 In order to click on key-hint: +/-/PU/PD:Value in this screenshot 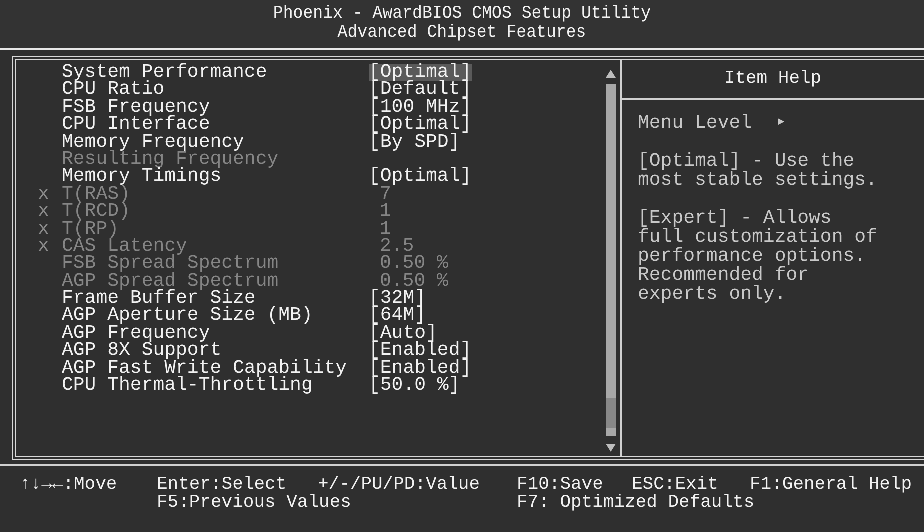, I will do `click(400, 485)`.